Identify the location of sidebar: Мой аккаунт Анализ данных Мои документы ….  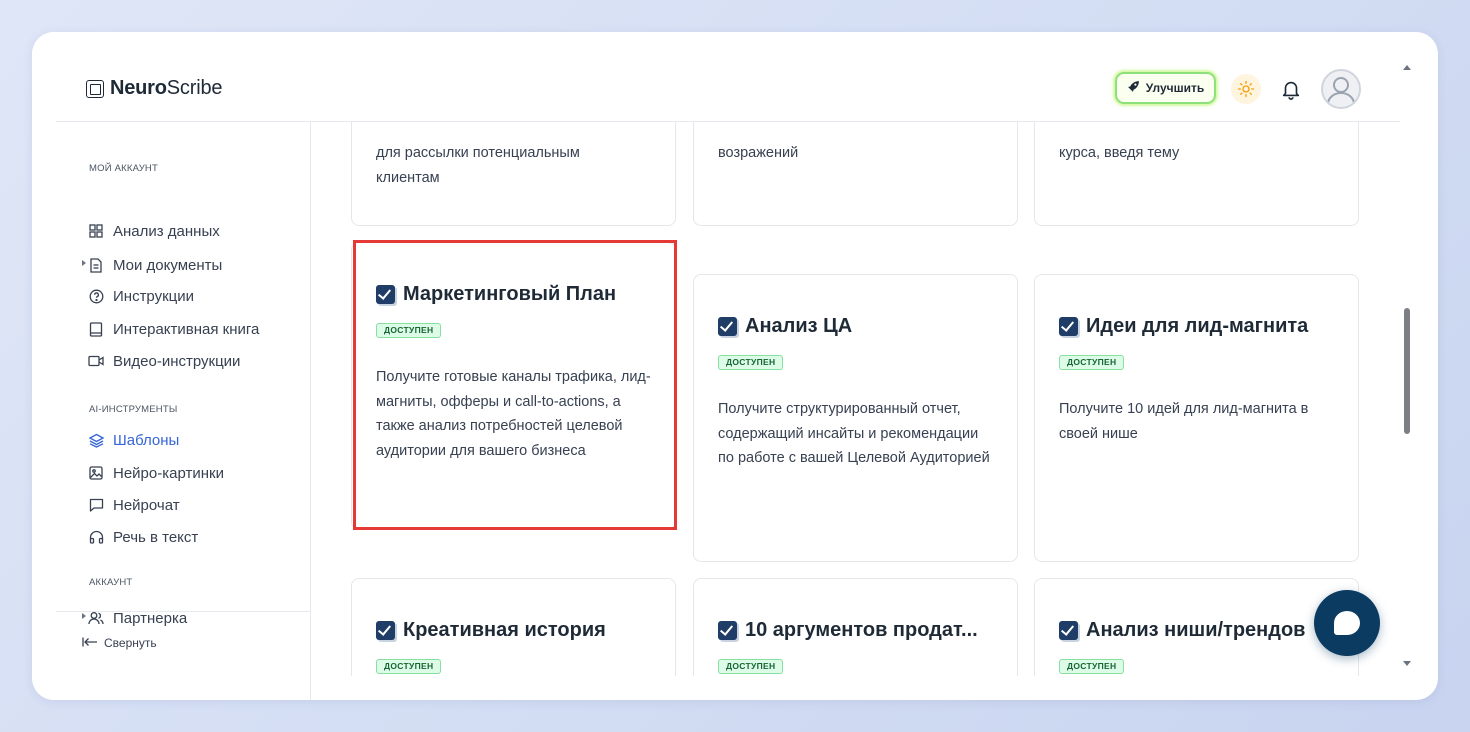
(171, 411).